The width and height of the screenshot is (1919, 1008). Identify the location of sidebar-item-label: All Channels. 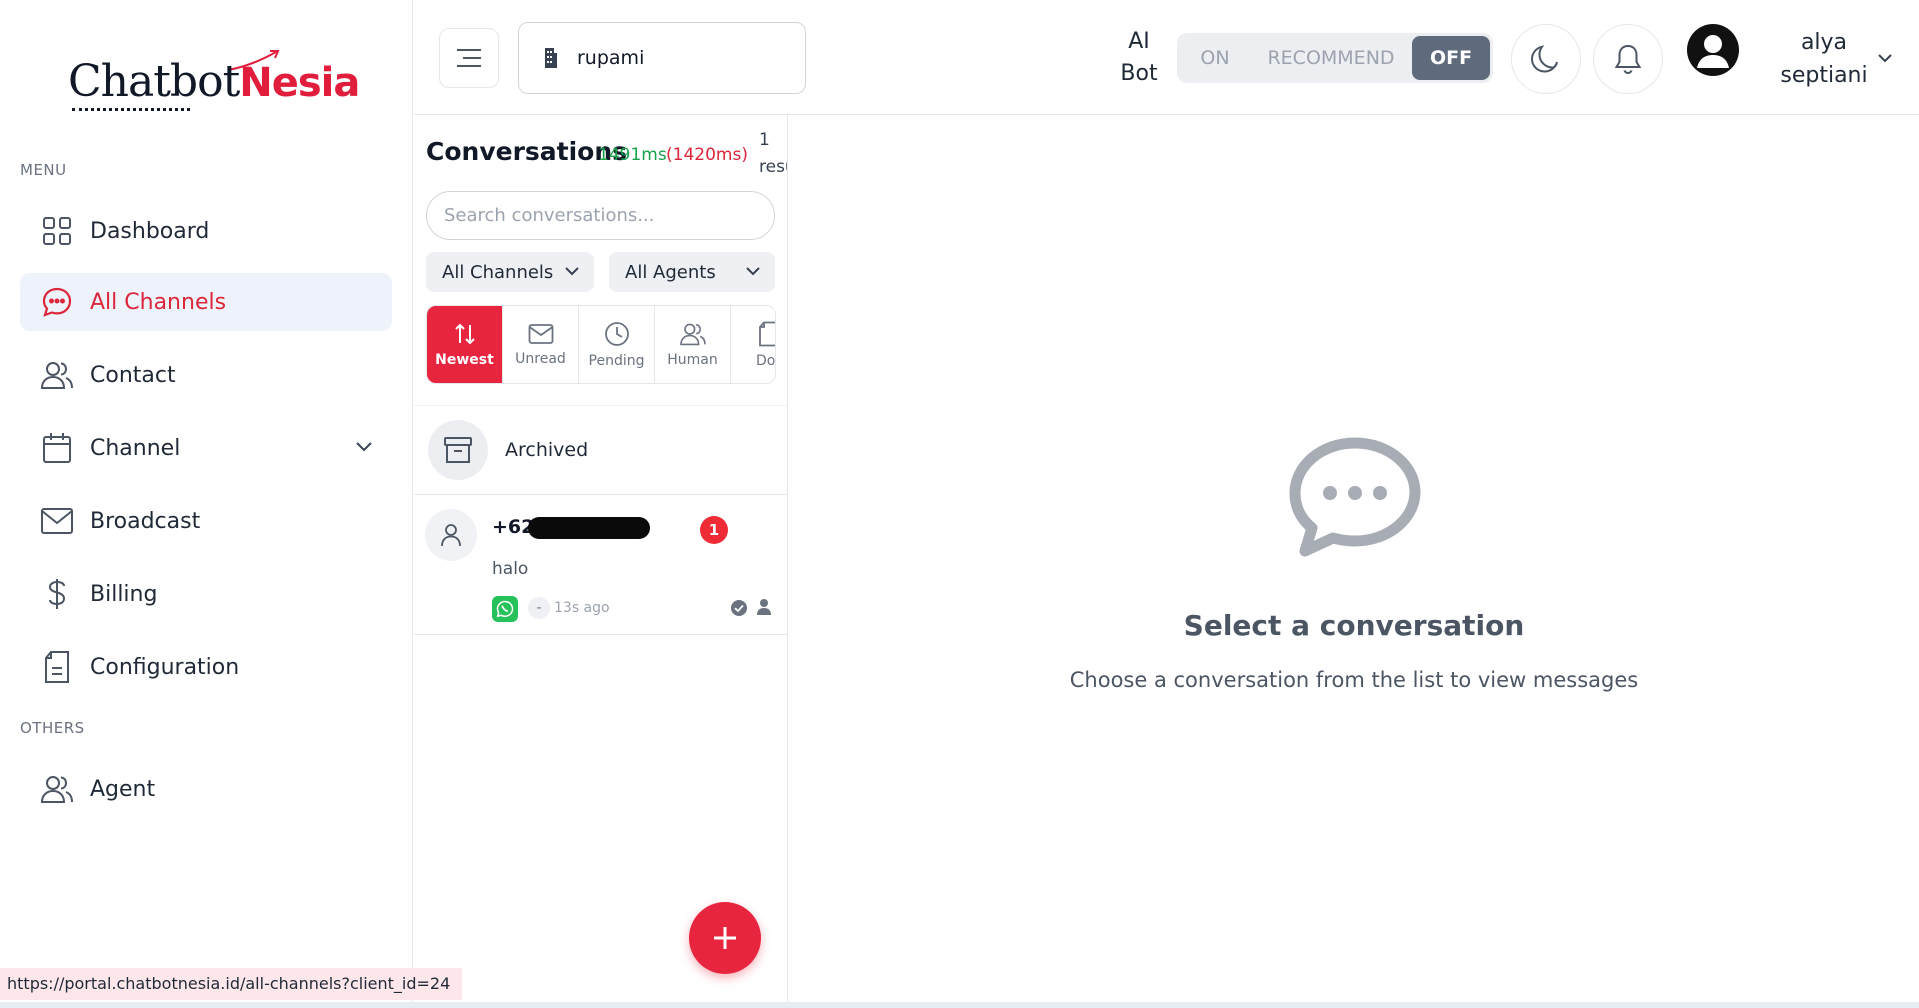
(158, 302).